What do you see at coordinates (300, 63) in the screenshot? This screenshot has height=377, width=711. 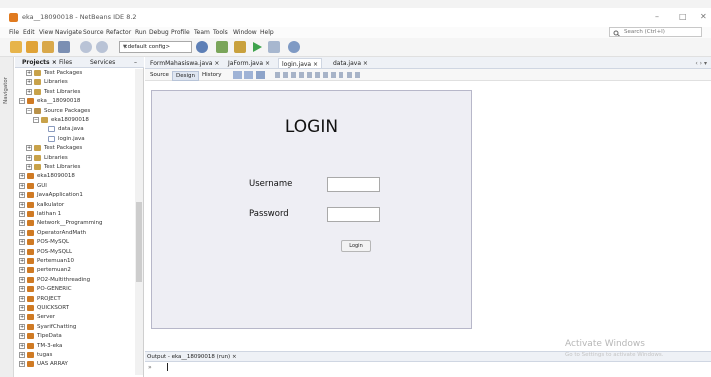 I see `tab-login: login.java ×` at bounding box center [300, 63].